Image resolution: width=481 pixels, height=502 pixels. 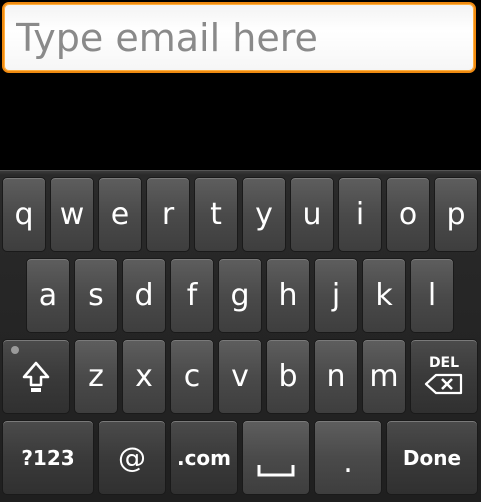 I want to click on period-key: ., so click(x=348, y=457).